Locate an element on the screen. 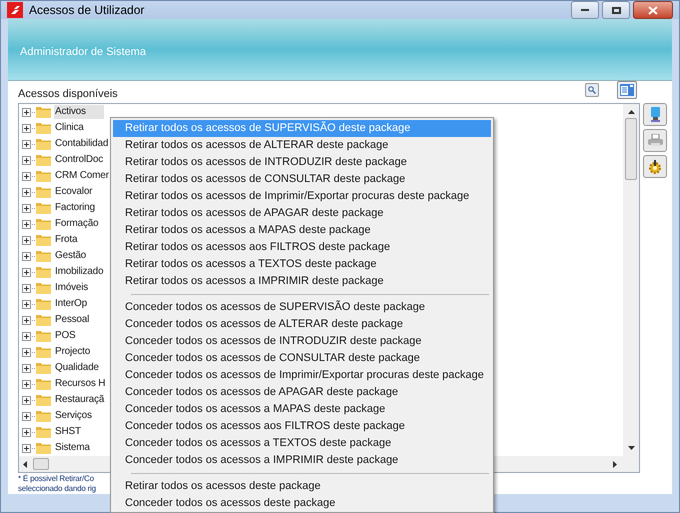 This screenshot has height=513, width=680. tree-item: Restauraçã is located at coordinates (80, 400).